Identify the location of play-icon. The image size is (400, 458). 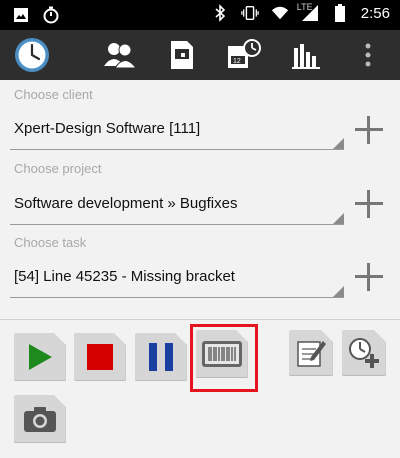
(40, 357).